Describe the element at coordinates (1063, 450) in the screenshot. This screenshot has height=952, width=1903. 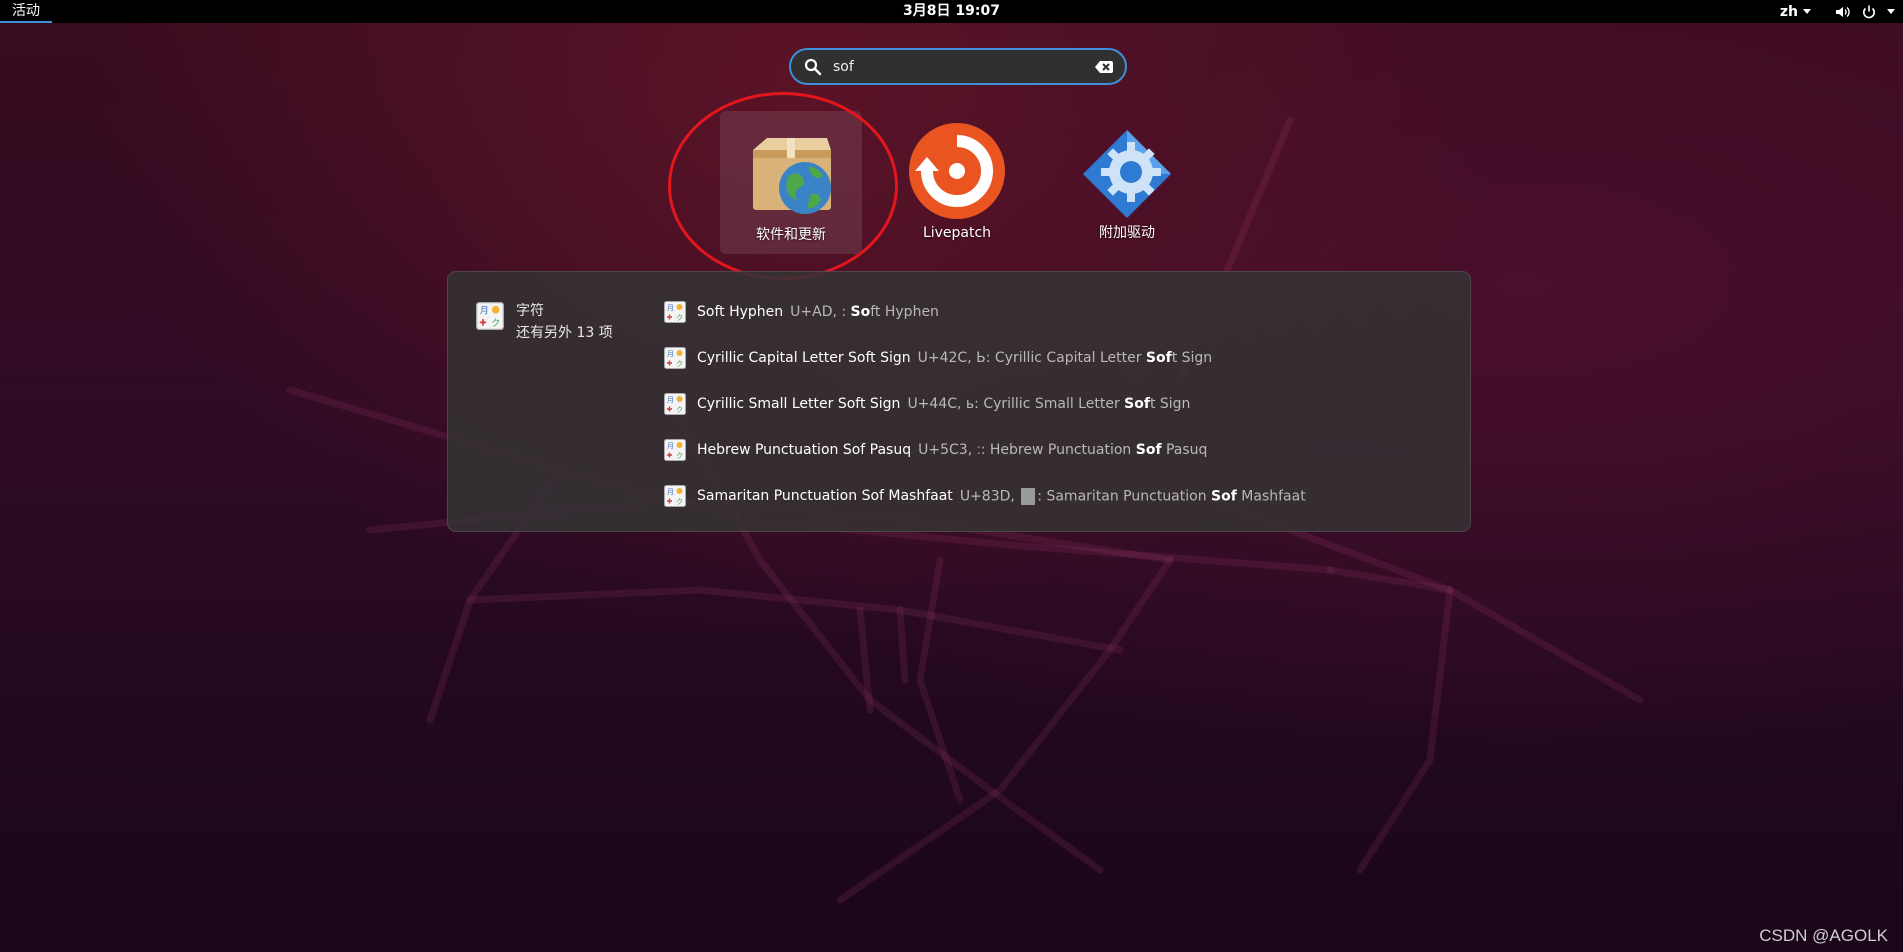
I see `result-description: U+5C3, ׃: Hebrew Punctuation Sof Pasuq` at that location.